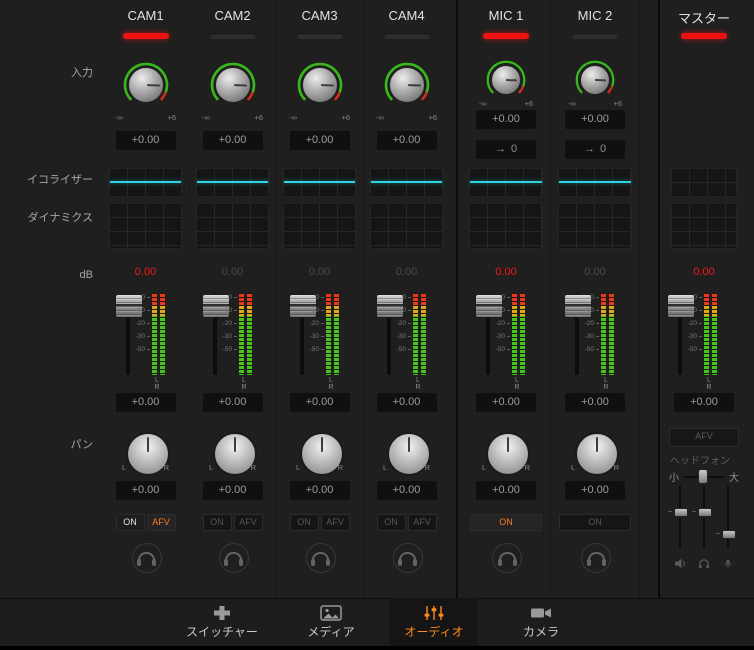  Describe the element at coordinates (726, 517) in the screenshot. I see `sidetone-level-slider` at that location.